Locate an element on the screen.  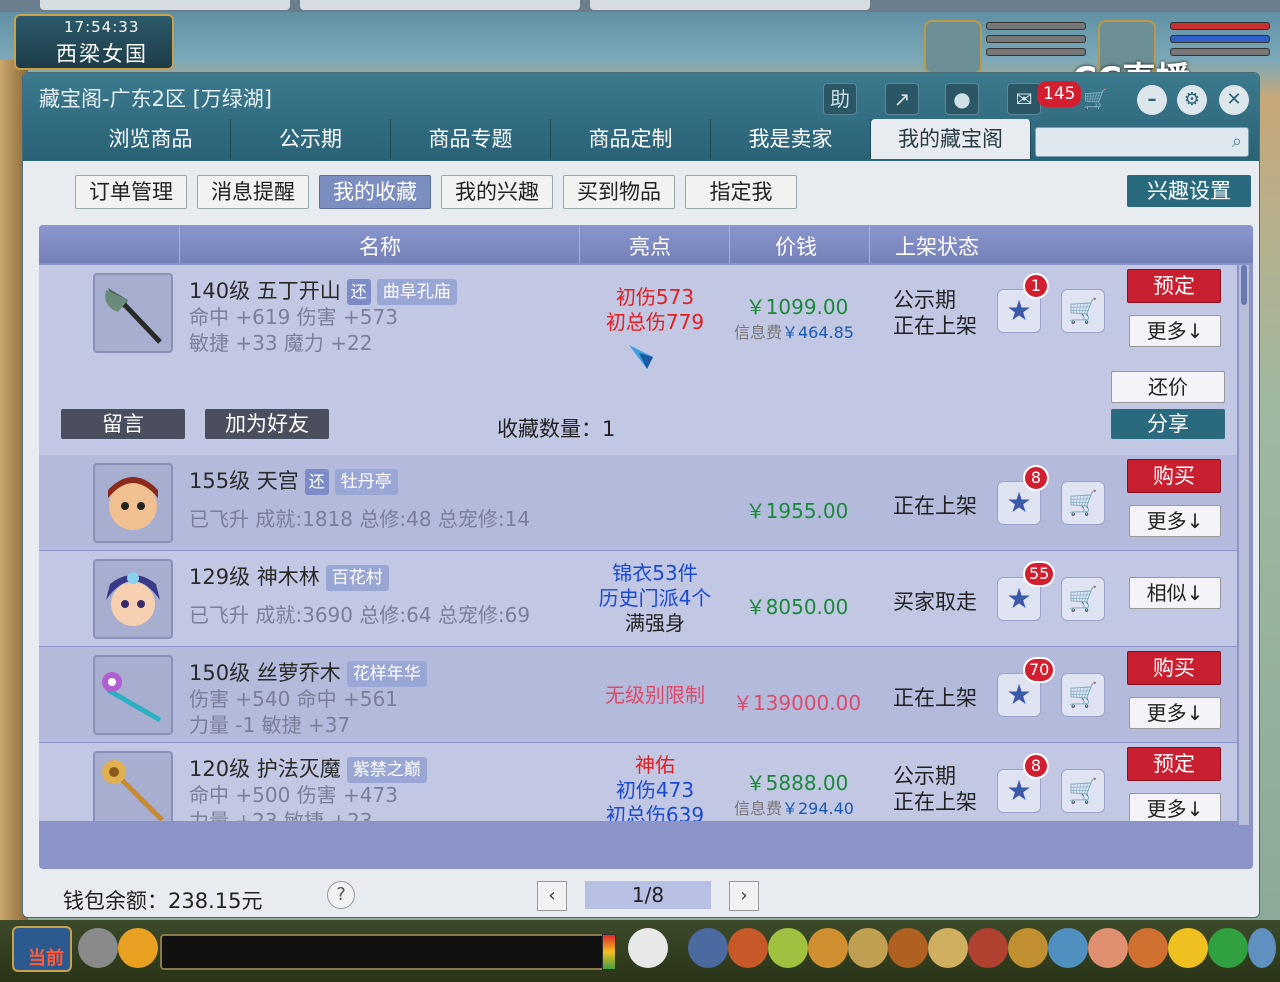
system-icon is located at coordinates (1228, 948).